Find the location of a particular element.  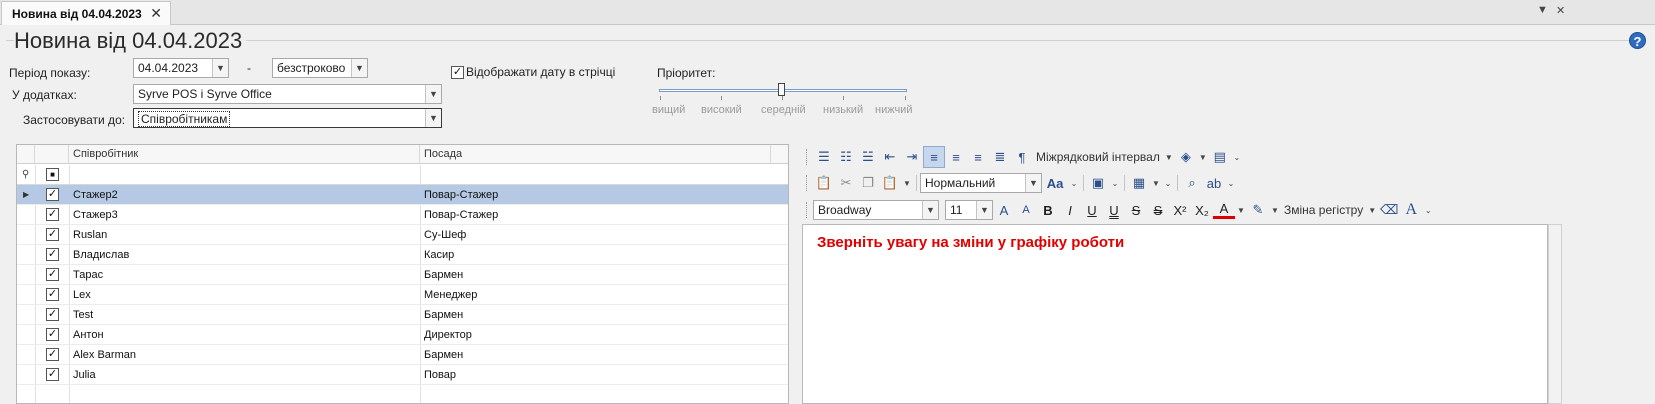

show-date-checkbox: ✓ is located at coordinates (457, 72).